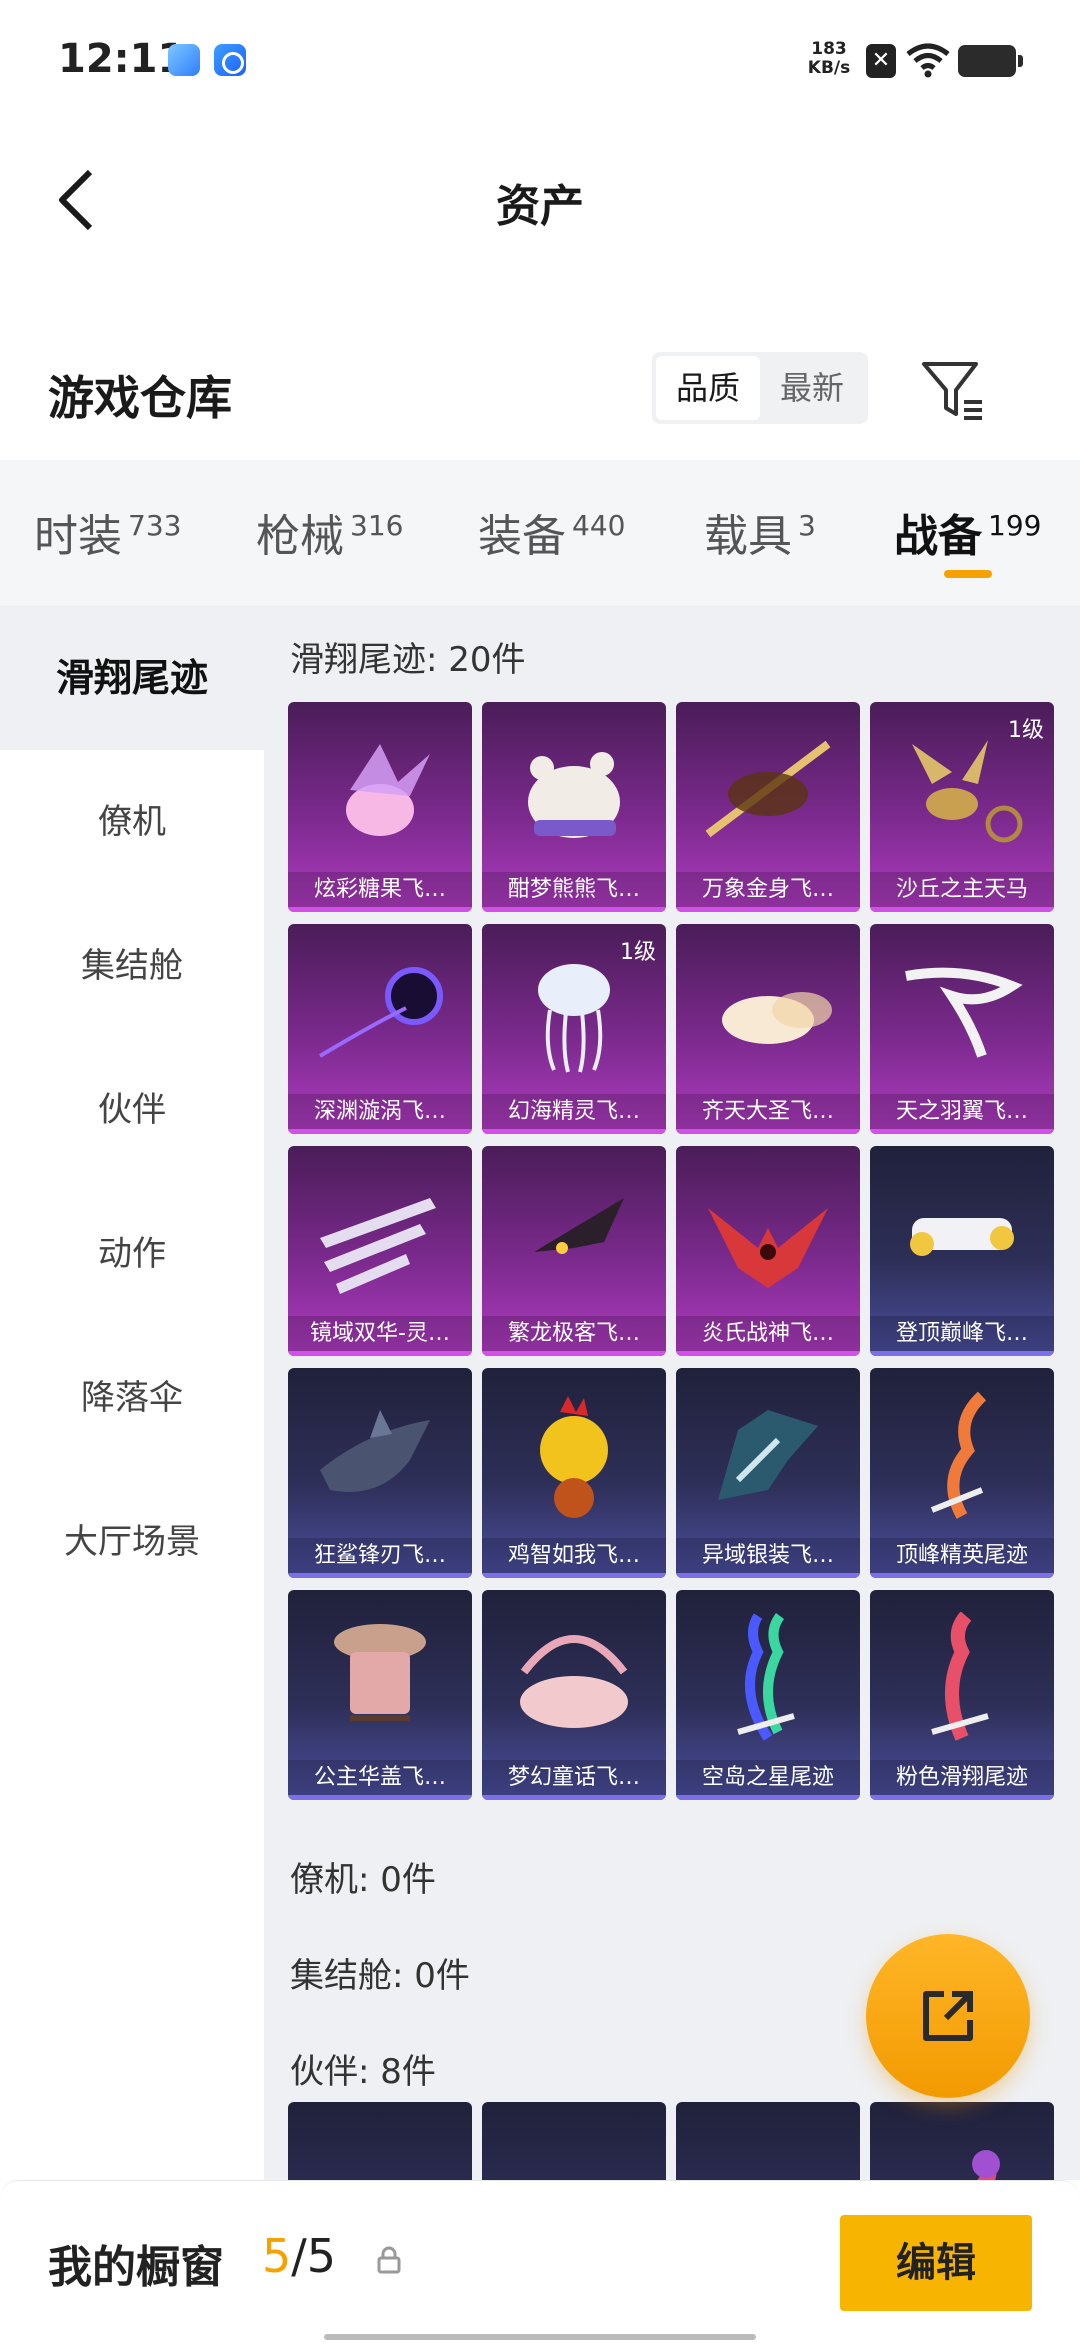 This screenshot has width=1080, height=2344. I want to click on tab-count: 316, so click(377, 525).